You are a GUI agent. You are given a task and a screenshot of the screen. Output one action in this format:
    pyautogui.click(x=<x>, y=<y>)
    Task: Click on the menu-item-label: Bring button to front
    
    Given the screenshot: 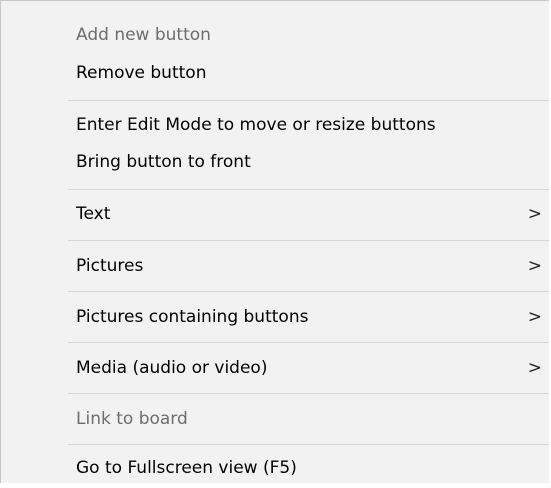 What is the action you would take?
    pyautogui.click(x=163, y=162)
    